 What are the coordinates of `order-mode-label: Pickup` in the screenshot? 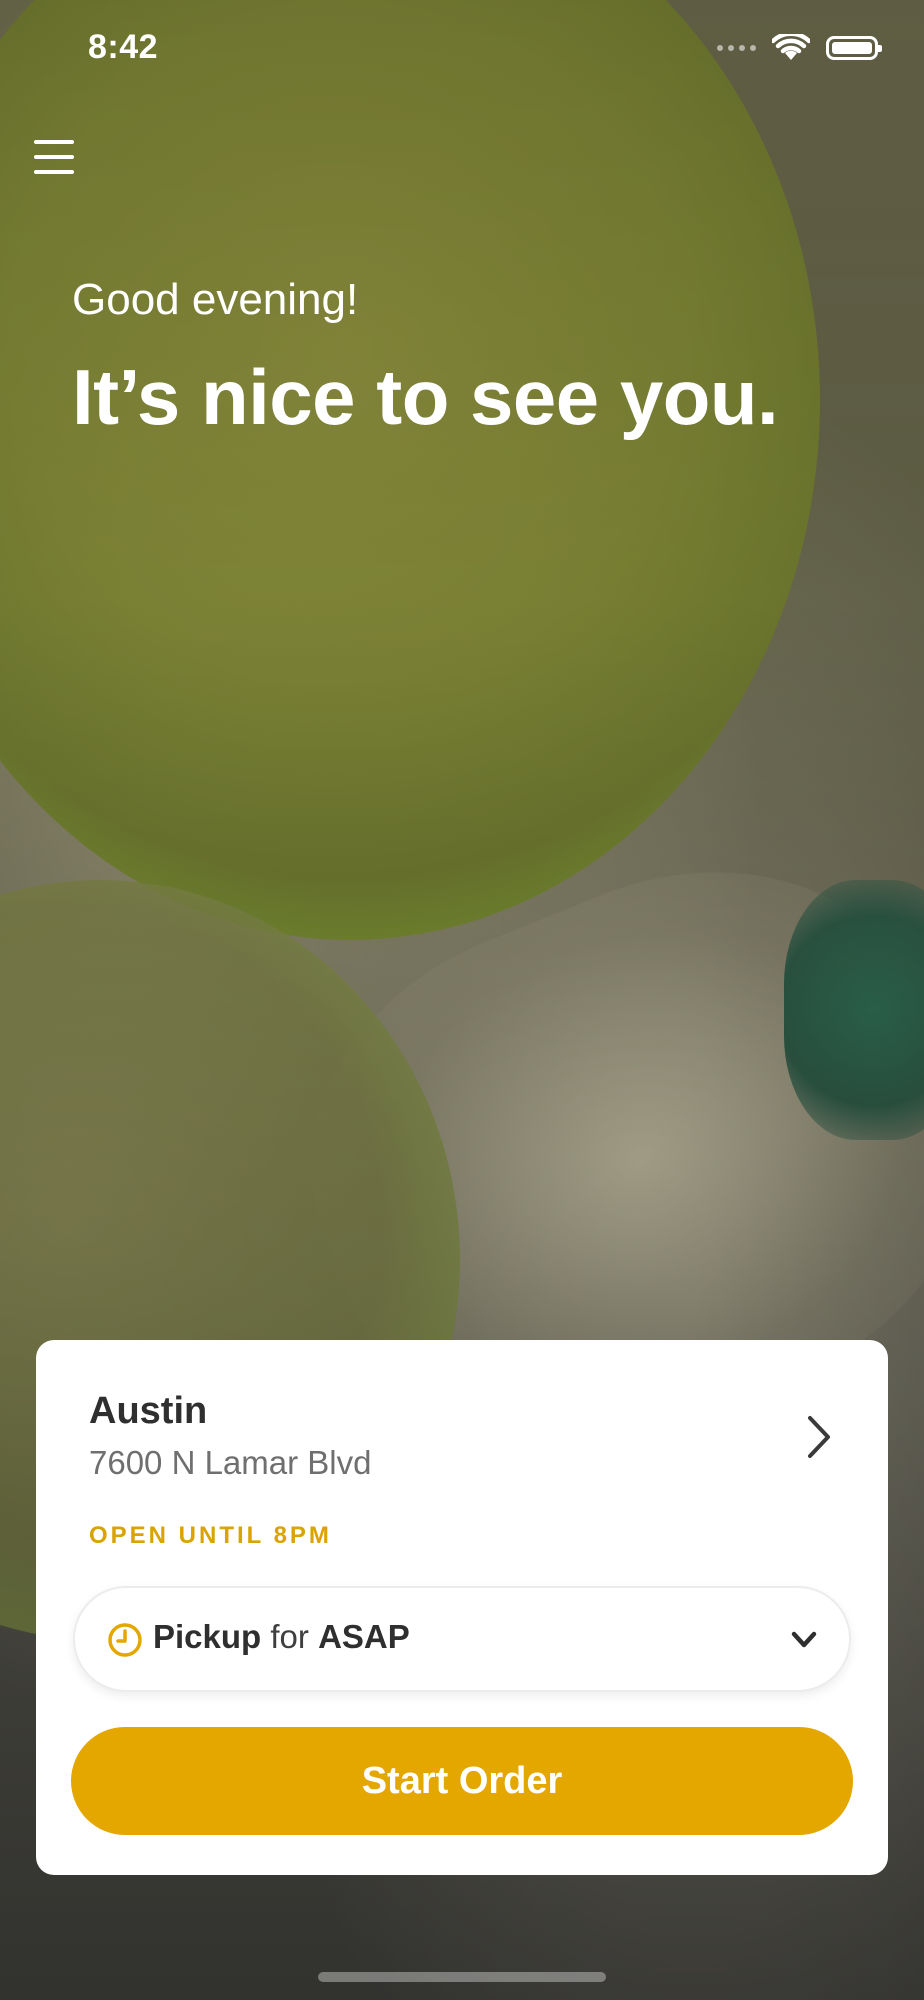 It's located at (207, 1636).